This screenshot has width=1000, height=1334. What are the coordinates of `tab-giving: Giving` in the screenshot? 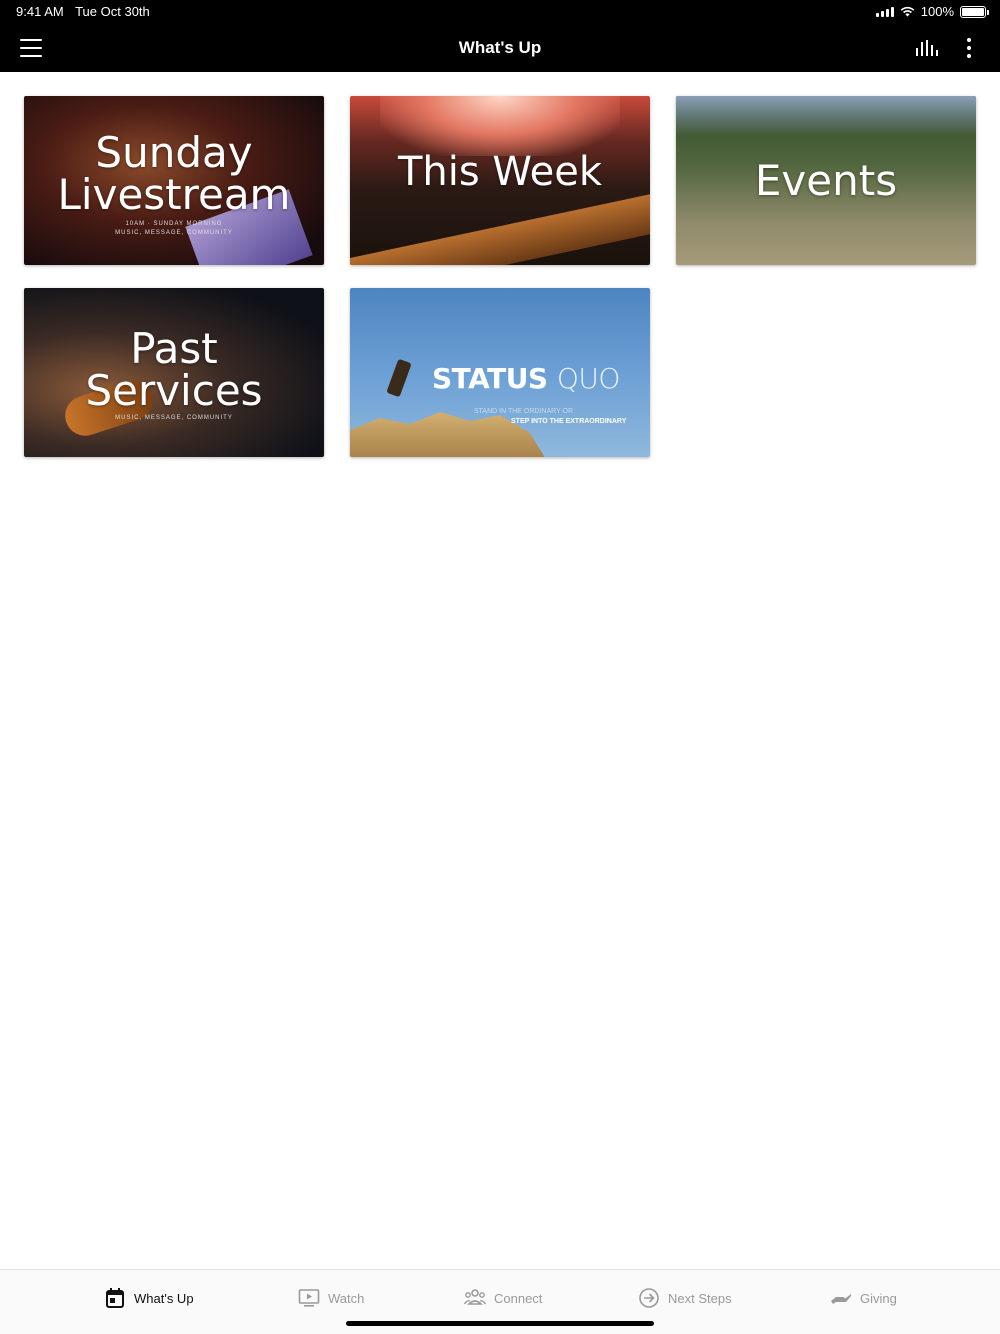 It's located at (863, 1298).